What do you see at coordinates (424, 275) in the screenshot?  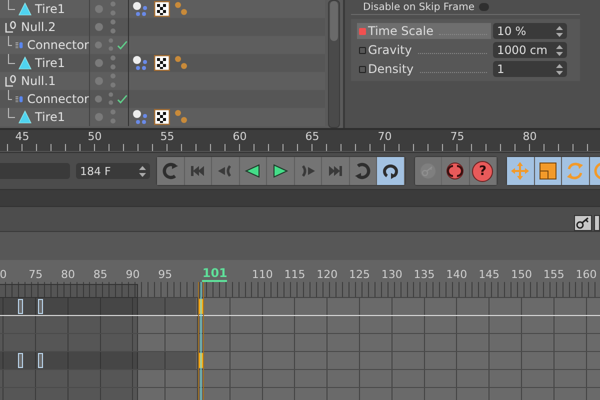 I see `ruler-label: 135` at bounding box center [424, 275].